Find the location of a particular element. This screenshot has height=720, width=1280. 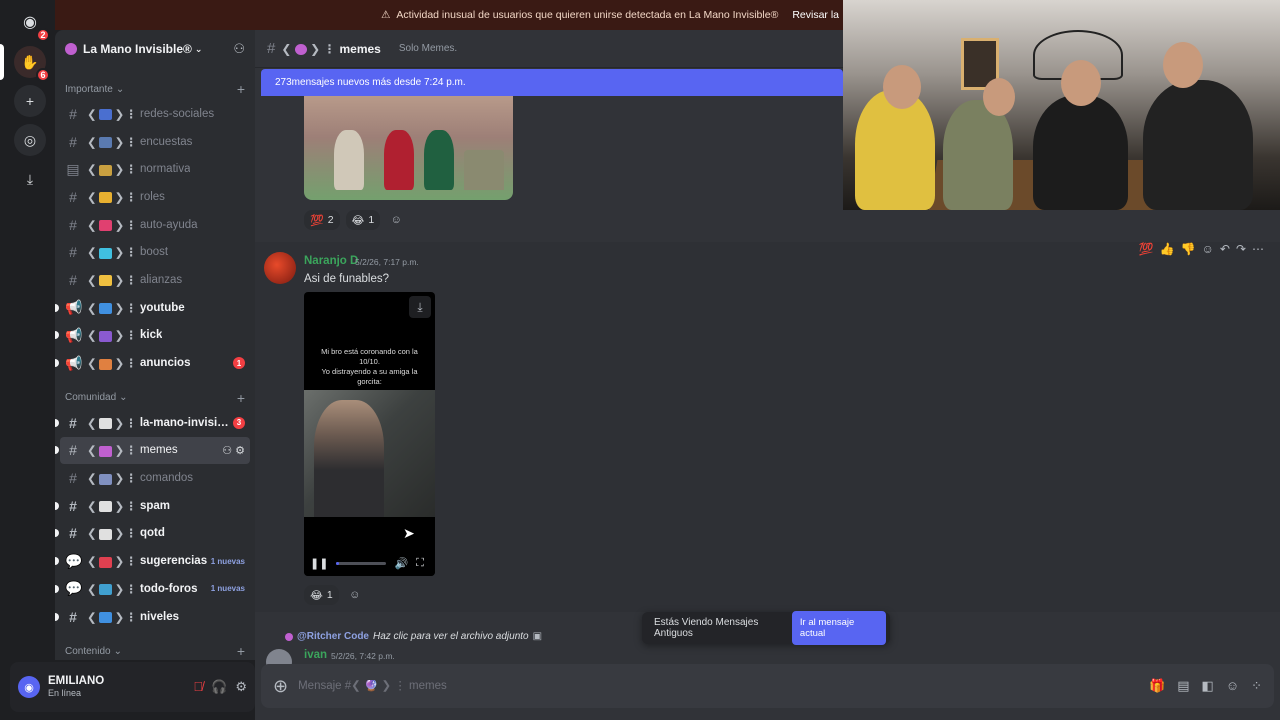

channel-14: # ❮ ❯ ⋮ qotd is located at coordinates (152, 534).